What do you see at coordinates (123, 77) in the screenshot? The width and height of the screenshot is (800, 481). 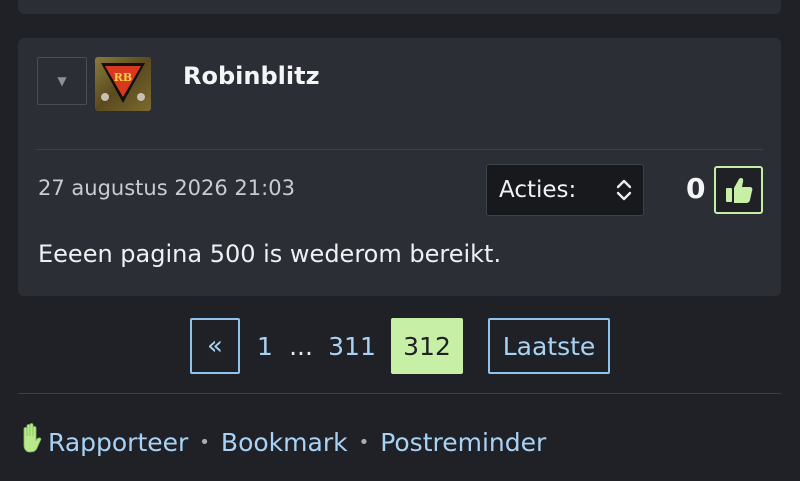 I see `avatar-monogram: RB` at bounding box center [123, 77].